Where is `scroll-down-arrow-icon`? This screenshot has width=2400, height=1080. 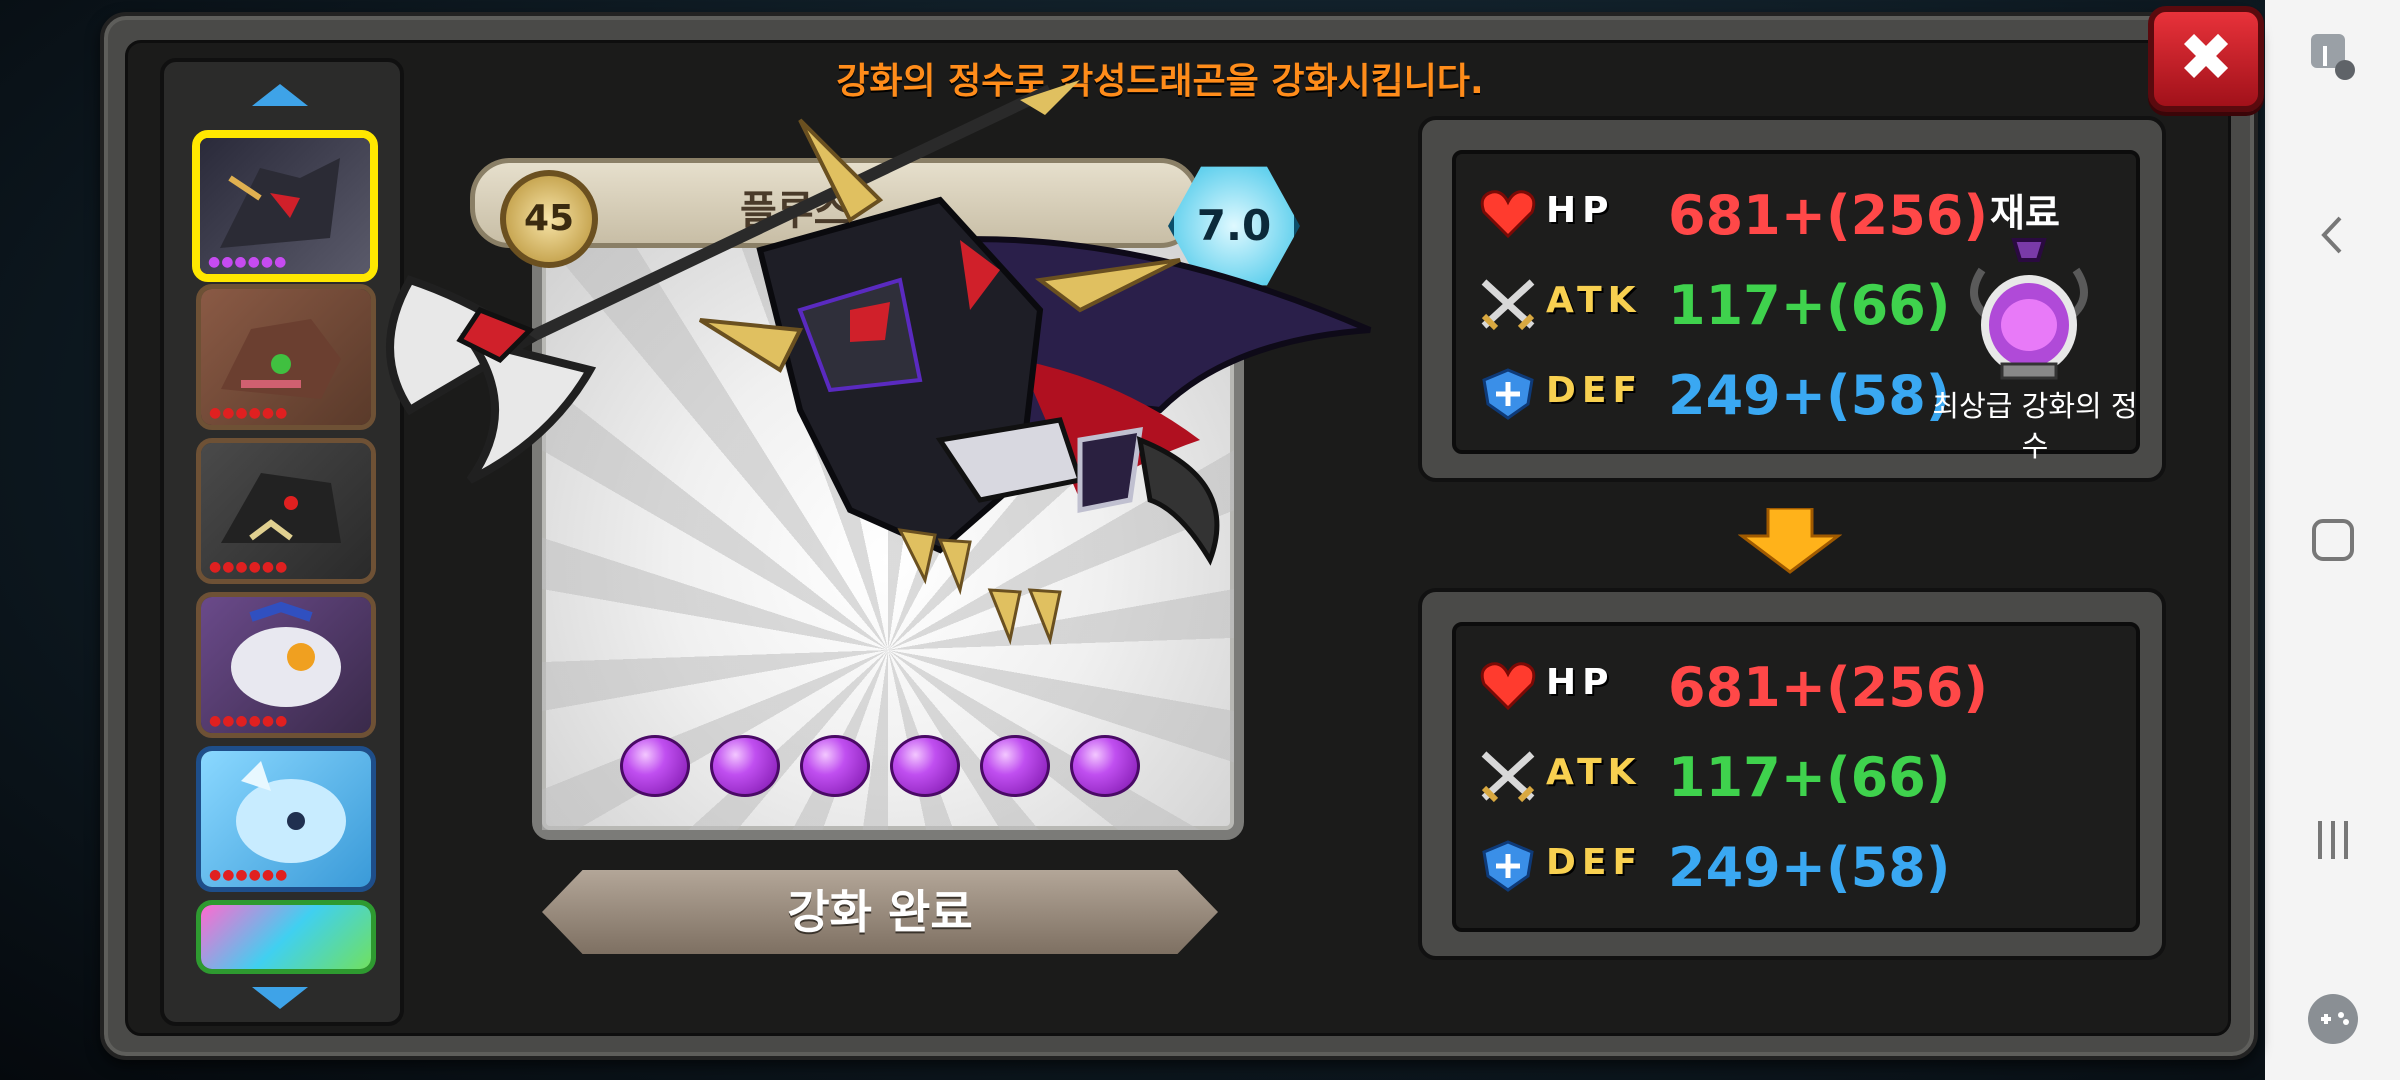 scroll-down-arrow-icon is located at coordinates (280, 998).